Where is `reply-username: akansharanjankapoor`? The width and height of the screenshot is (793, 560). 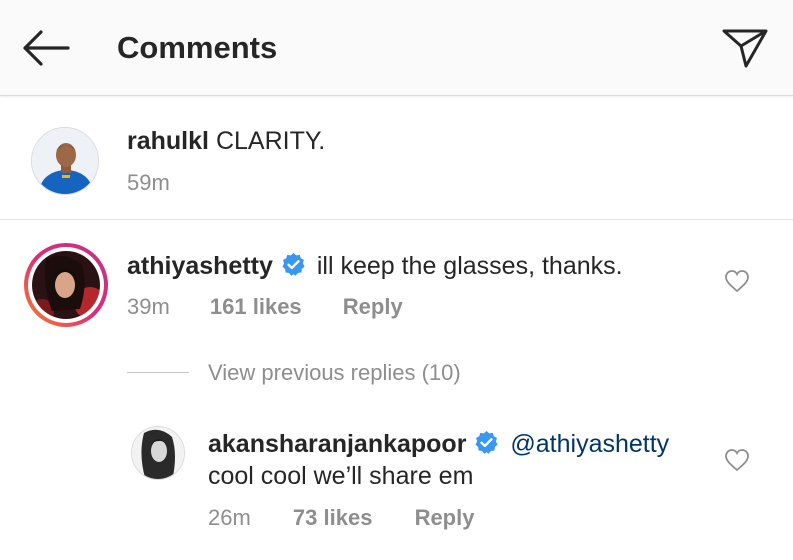
reply-username: akansharanjankapoor is located at coordinates (337, 444).